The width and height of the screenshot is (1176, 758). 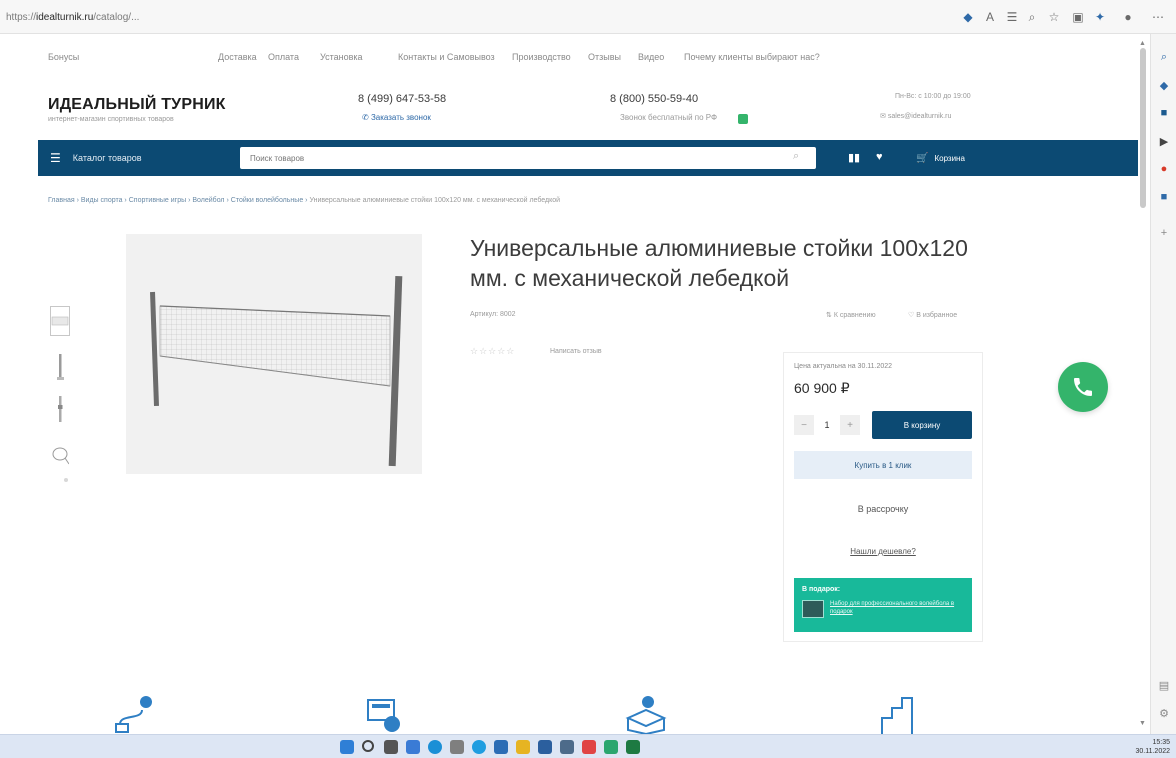 I want to click on cart-button: 🛒 Корзина, so click(x=940, y=158).